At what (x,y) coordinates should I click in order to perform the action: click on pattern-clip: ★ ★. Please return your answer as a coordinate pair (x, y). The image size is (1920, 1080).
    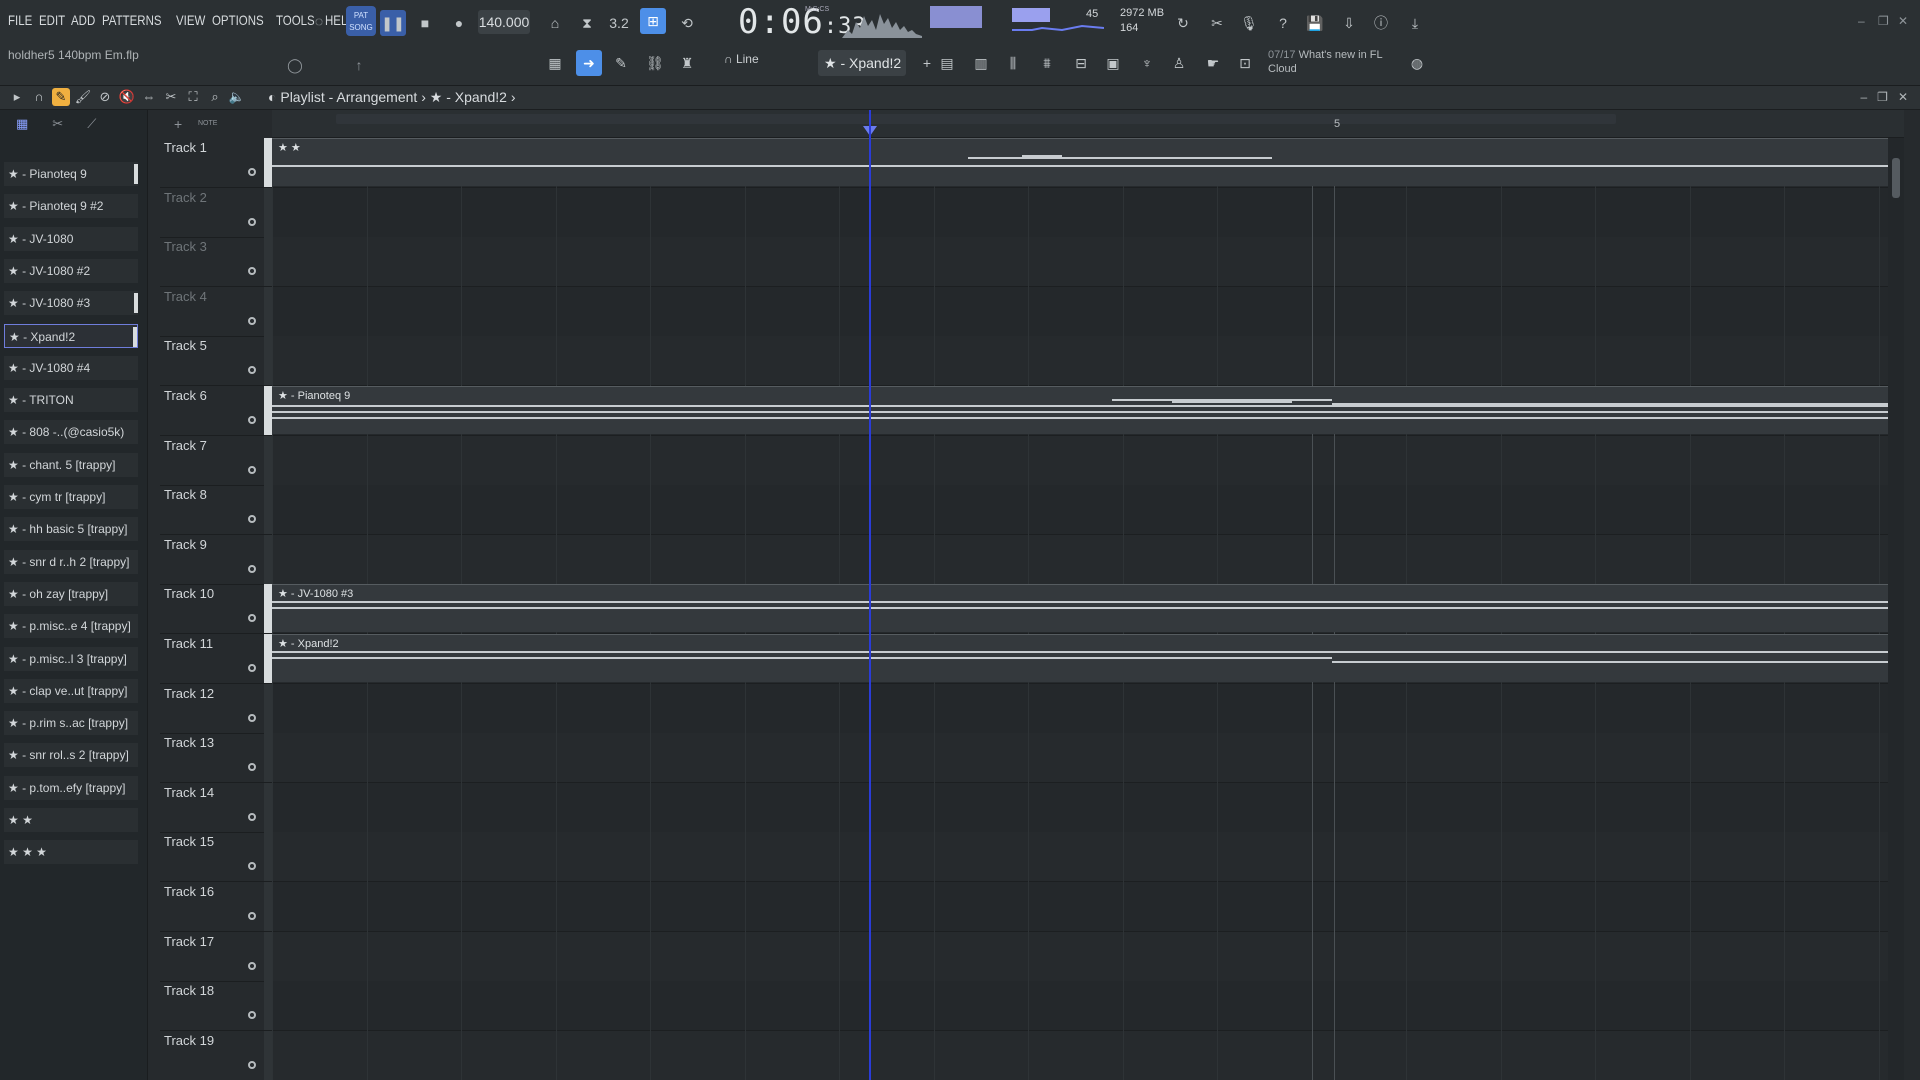
    Looking at the image, I should click on (1088, 162).